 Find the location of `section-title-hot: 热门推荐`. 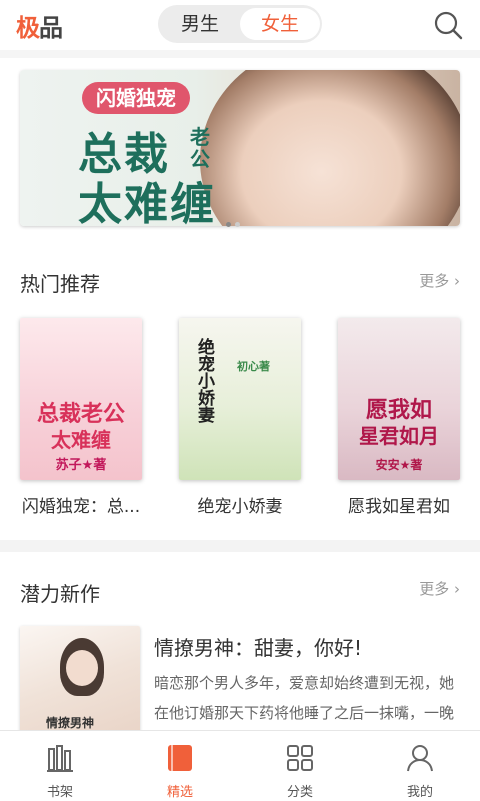

section-title-hot: 热门推荐 is located at coordinates (60, 284).